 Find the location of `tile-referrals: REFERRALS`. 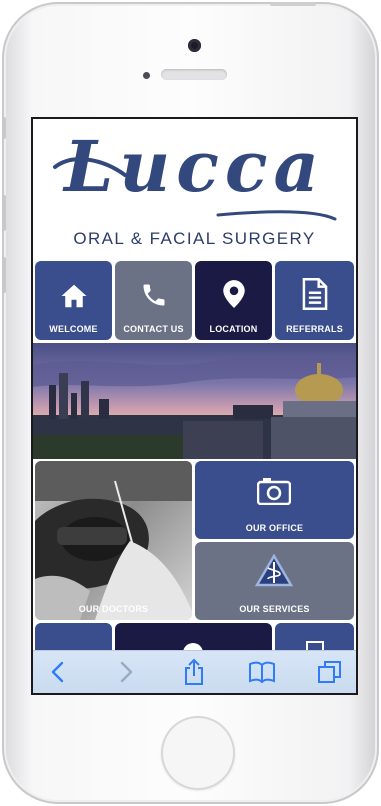

tile-referrals: REFERRALS is located at coordinates (314, 300).